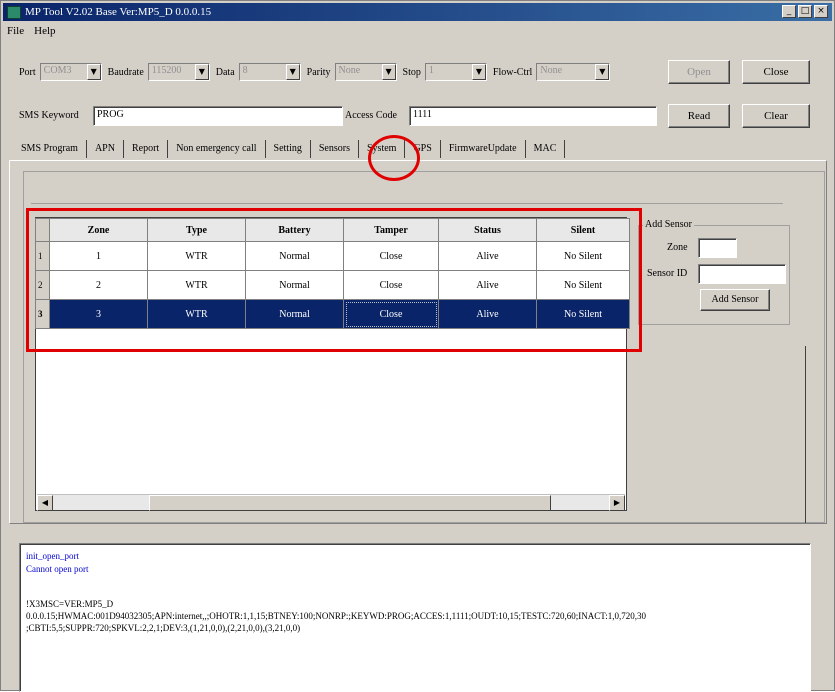 This screenshot has width=835, height=692. Describe the element at coordinates (225, 72) in the screenshot. I see `data-label: Data` at that location.